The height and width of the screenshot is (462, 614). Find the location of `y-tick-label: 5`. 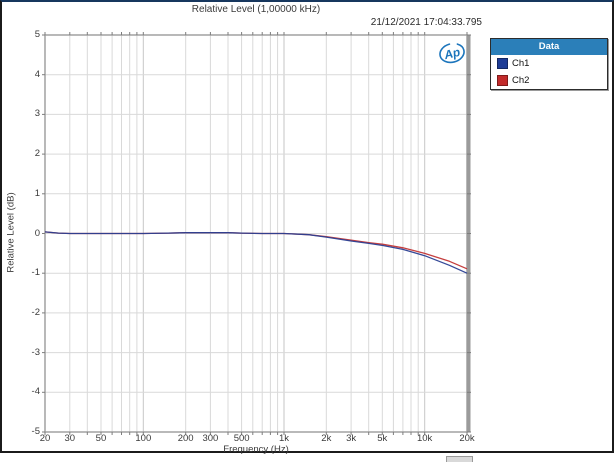

y-tick-label: 5 is located at coordinates (37, 34).